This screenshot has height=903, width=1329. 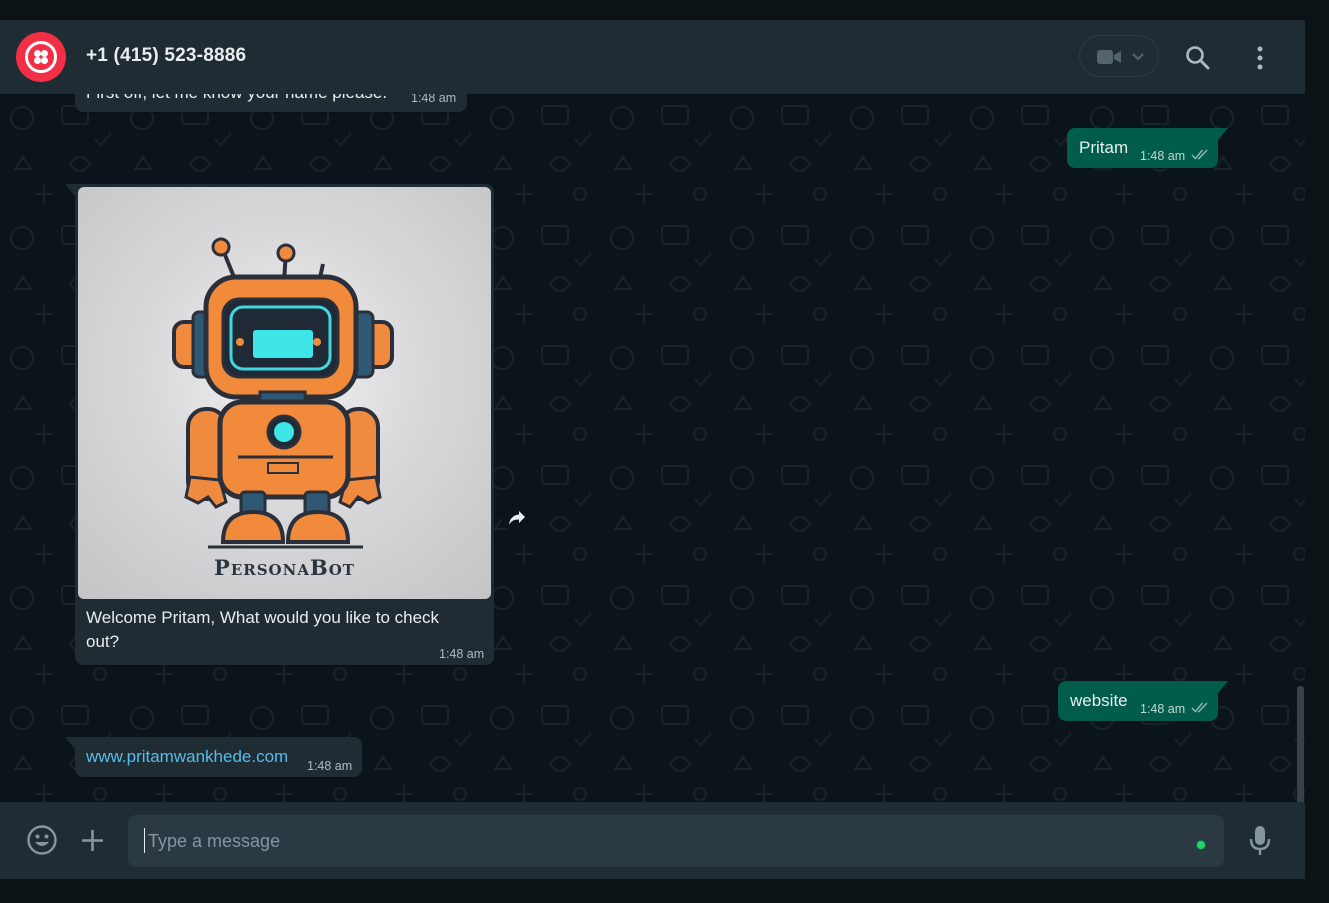 What do you see at coordinates (92, 840) in the screenshot?
I see `plus-icon` at bounding box center [92, 840].